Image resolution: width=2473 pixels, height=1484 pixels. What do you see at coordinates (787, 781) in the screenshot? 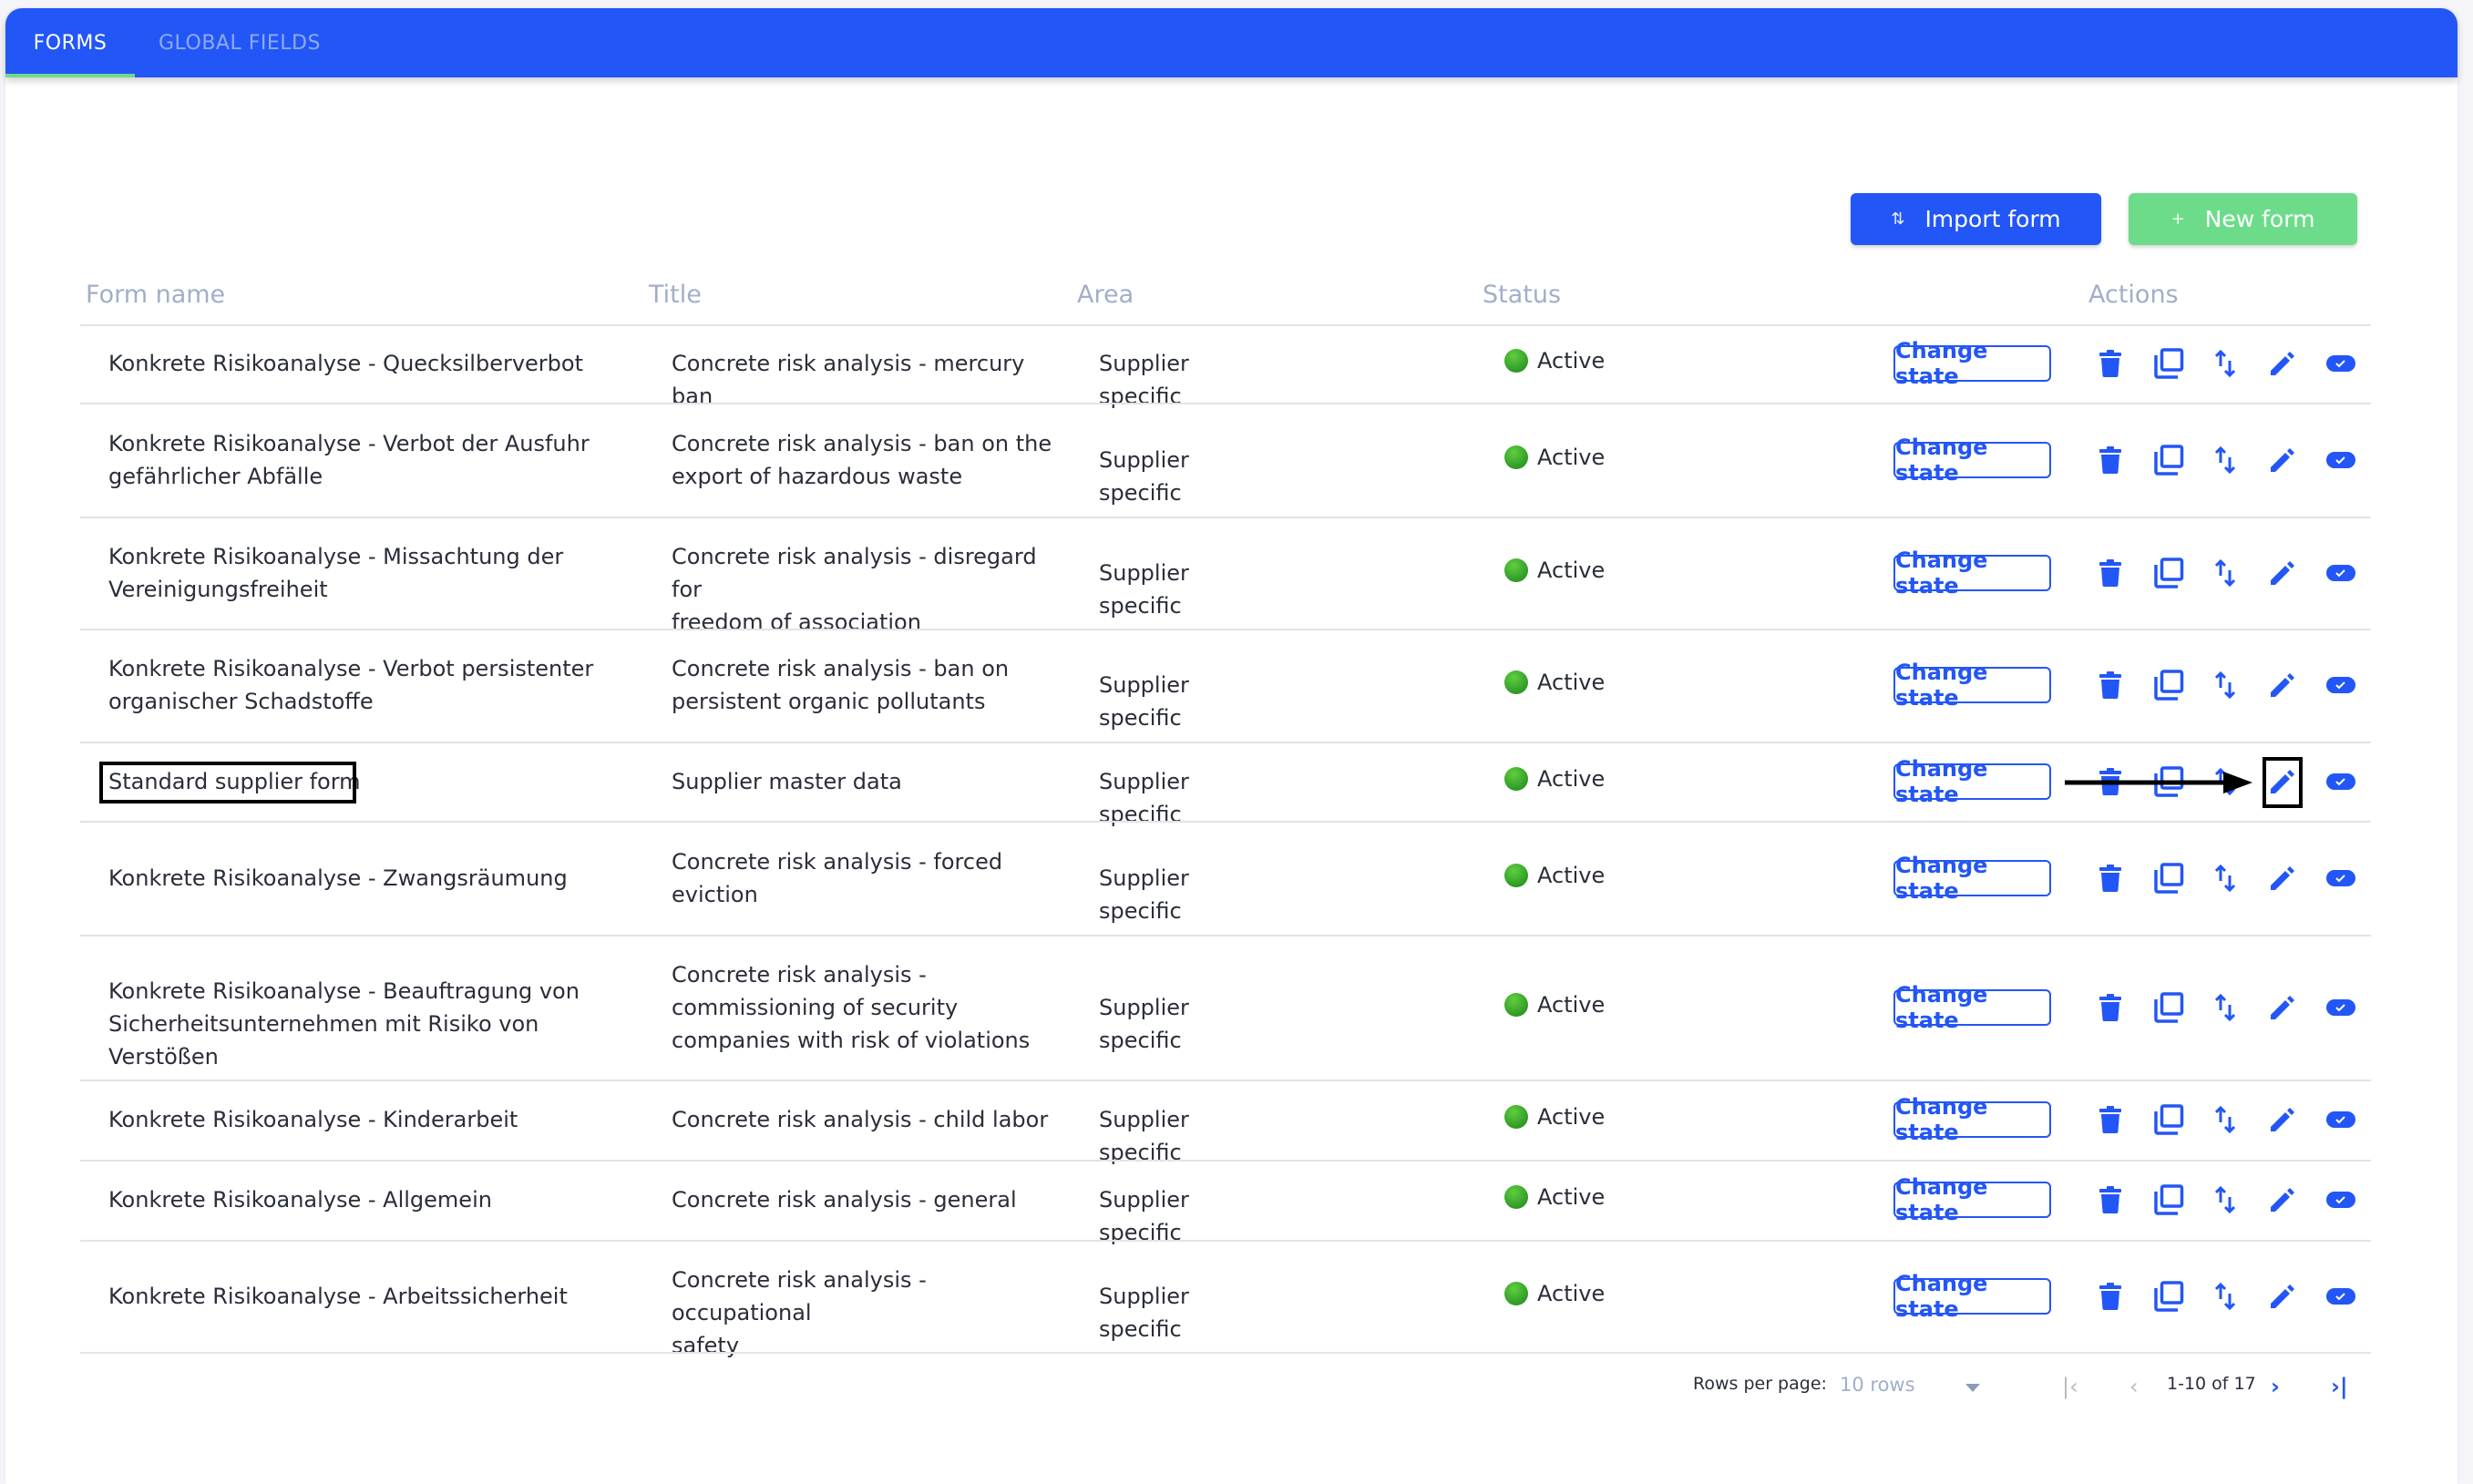
I see `title-cell-line: Supplier master data` at bounding box center [787, 781].